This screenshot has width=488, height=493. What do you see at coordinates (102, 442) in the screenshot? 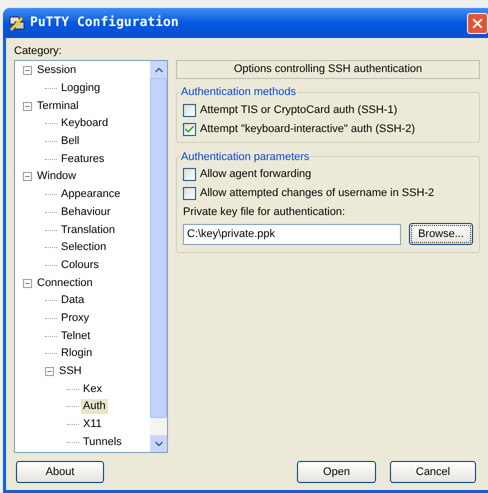
I see `tree-item: Tunnels` at bounding box center [102, 442].